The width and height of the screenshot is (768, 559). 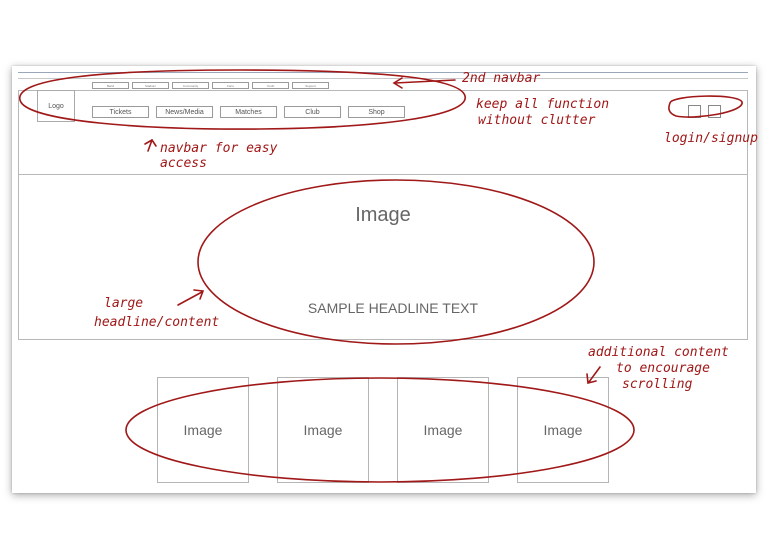 What do you see at coordinates (219, 148) in the screenshot?
I see `annotation-navbar-easy-1: navbar for easy` at bounding box center [219, 148].